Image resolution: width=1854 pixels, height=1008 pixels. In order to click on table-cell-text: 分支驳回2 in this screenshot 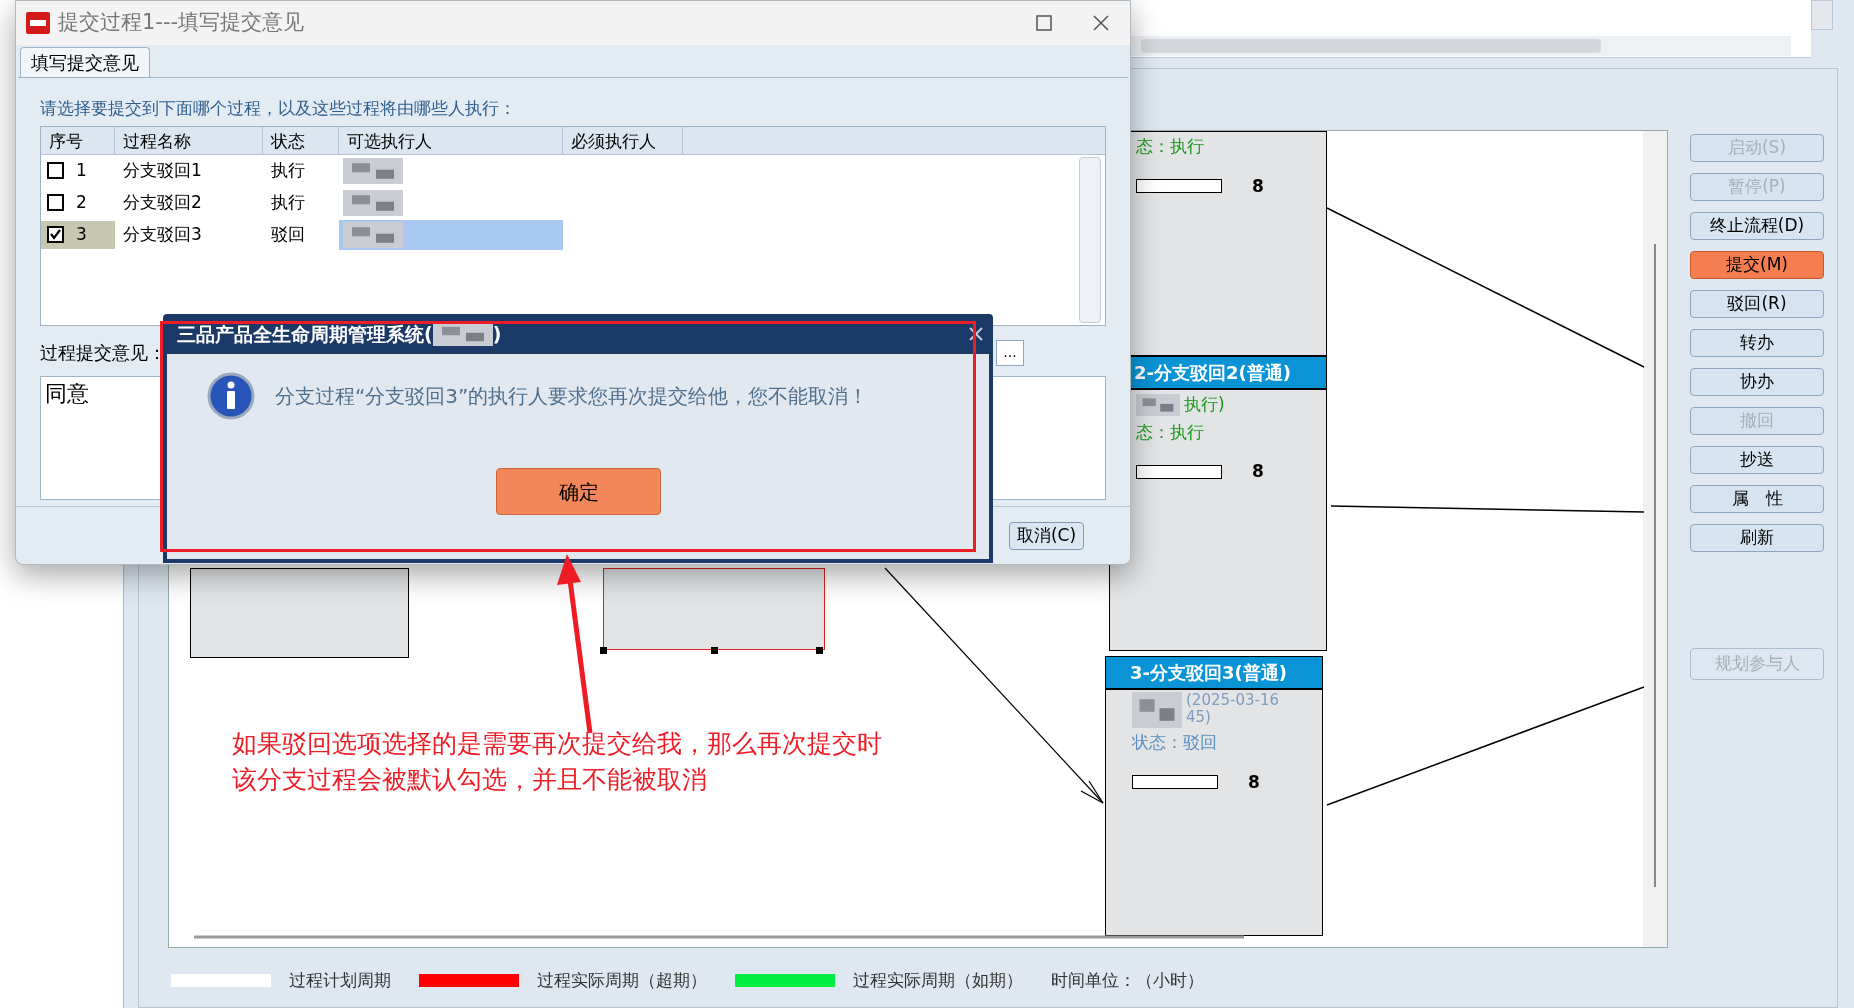, I will do `click(162, 202)`.